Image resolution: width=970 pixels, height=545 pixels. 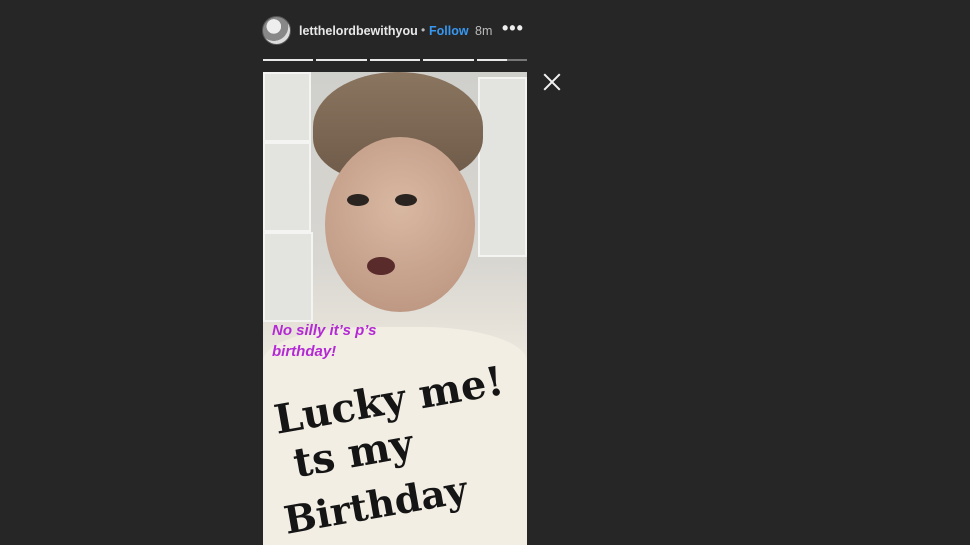 I want to click on child-face, so click(x=400, y=224).